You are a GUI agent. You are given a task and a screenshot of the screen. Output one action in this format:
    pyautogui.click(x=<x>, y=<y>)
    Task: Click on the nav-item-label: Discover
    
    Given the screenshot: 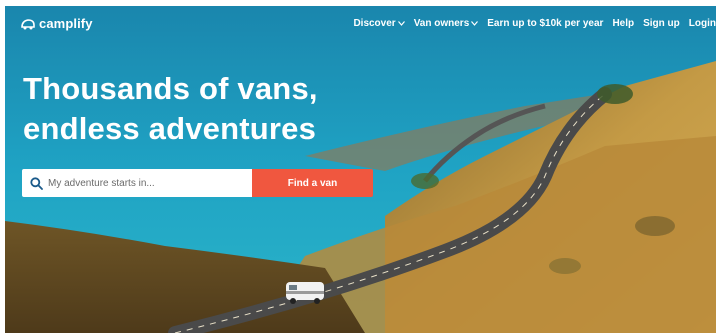 What is the action you would take?
    pyautogui.click(x=374, y=23)
    